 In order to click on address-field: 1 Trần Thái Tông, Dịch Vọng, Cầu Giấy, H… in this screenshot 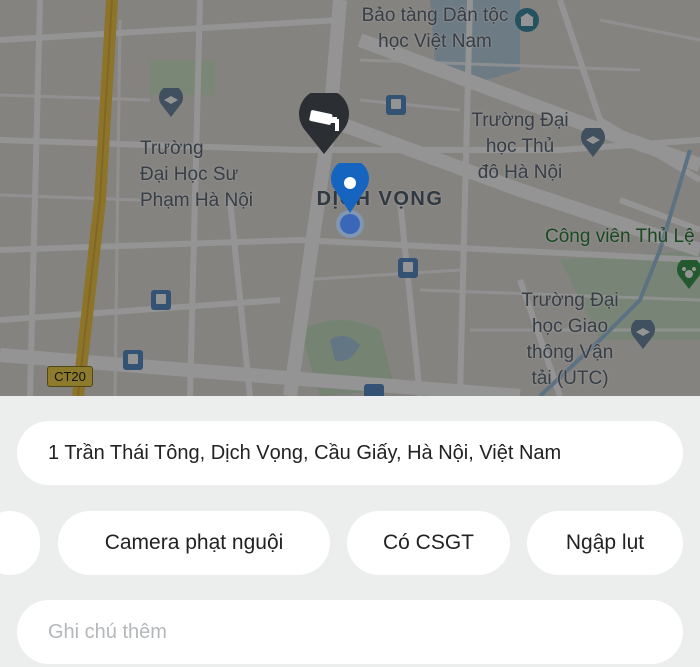, I will do `click(350, 453)`.